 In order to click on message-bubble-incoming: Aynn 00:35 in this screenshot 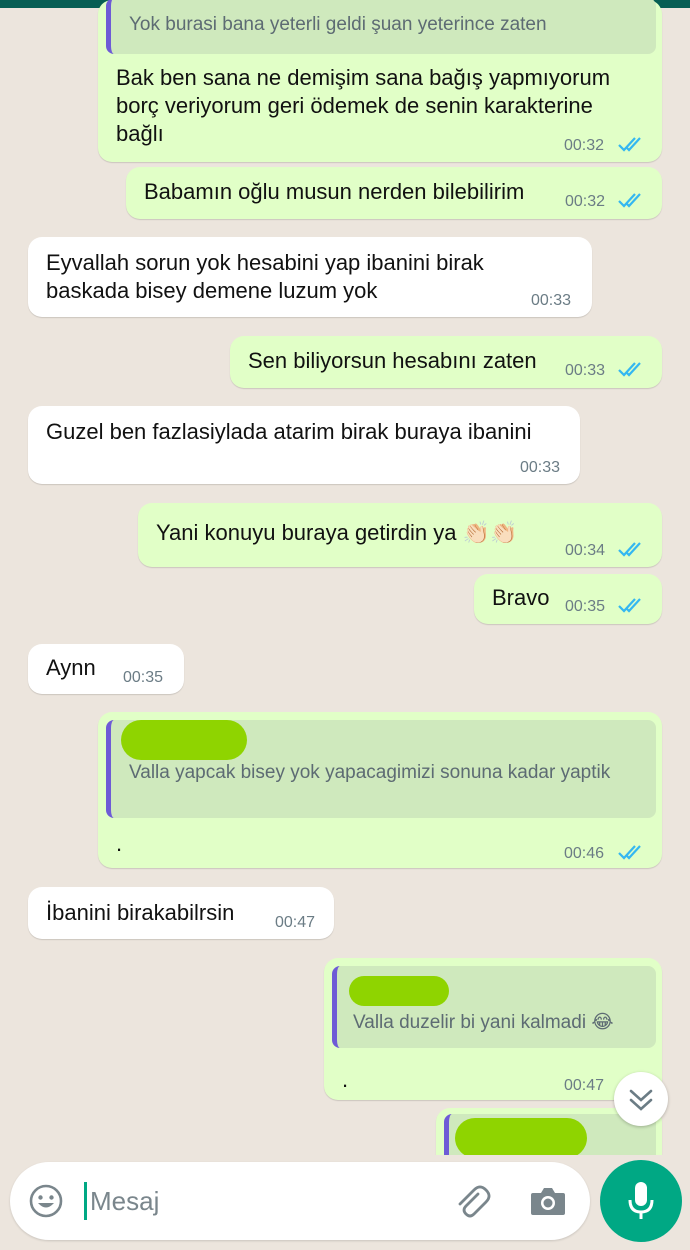, I will do `click(106, 669)`.